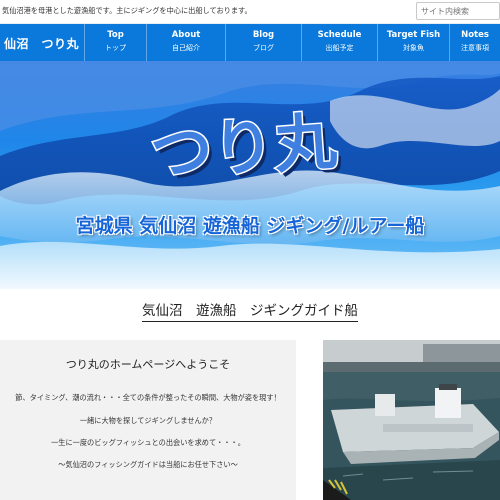 This screenshot has width=500, height=500. Describe the element at coordinates (148, 397) in the screenshot. I see `welcome-line: 節、タイミング、潮の流れ・・・全ての条件が整ったその瞬間、大物が姿を現す！` at that location.